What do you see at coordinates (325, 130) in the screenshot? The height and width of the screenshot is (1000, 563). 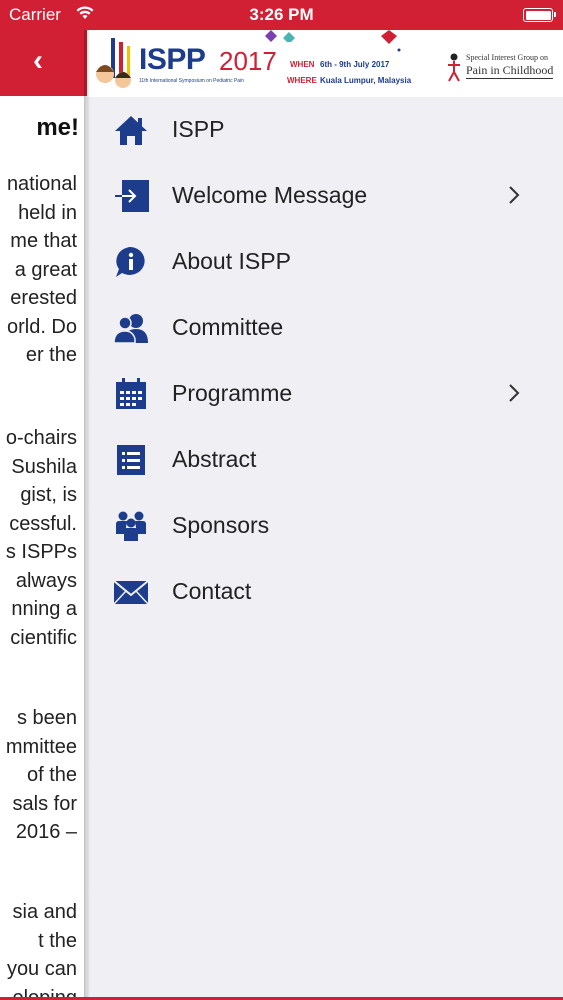 I see `menu-item-ispp: ISPP` at bounding box center [325, 130].